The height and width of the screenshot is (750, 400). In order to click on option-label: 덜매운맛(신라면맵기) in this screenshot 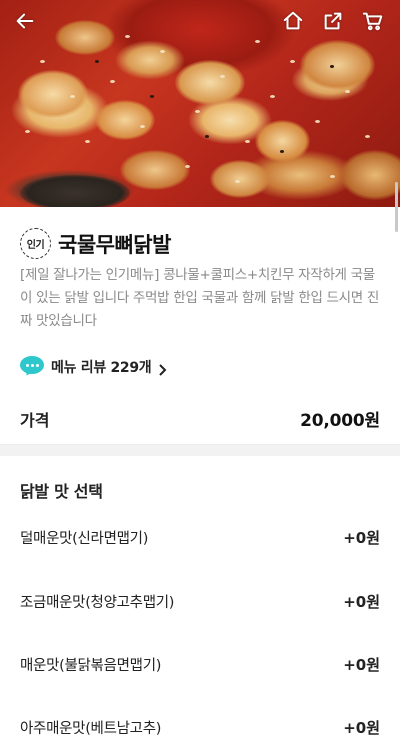, I will do `click(84, 539)`.